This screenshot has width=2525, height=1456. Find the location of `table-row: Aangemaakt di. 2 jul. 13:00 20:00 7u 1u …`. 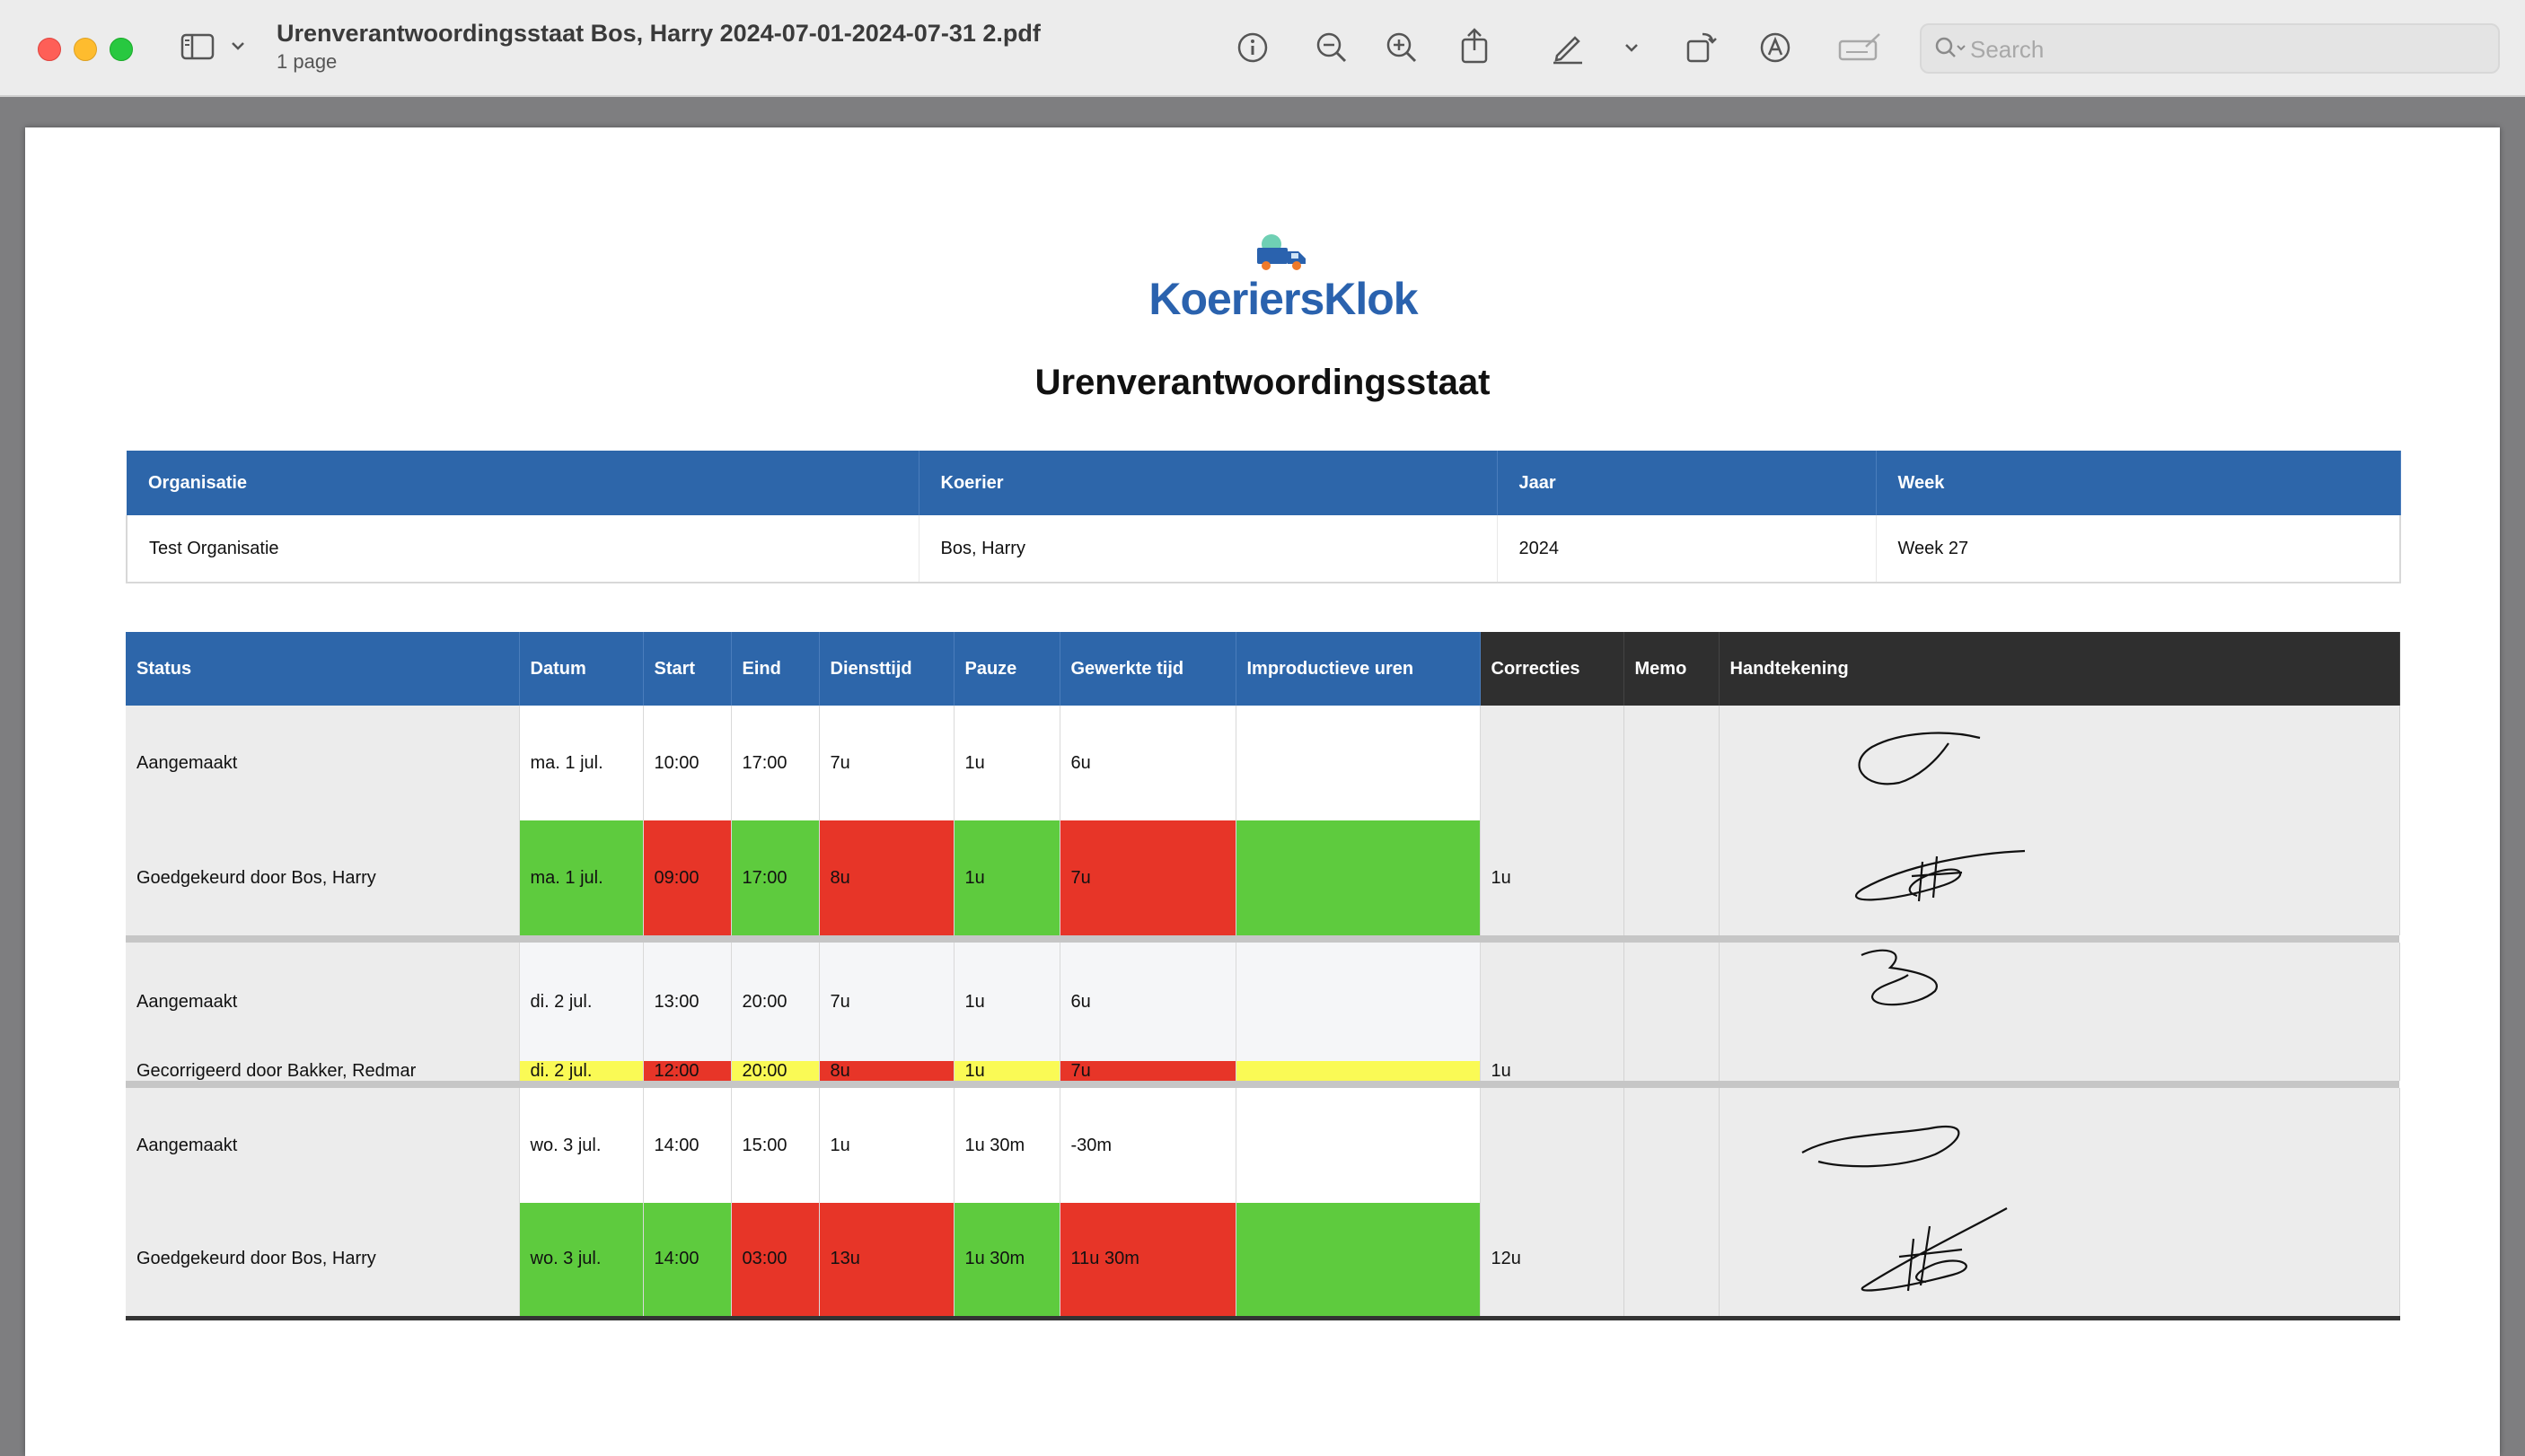

table-row: Aangemaakt di. 2 jul. 13:00 20:00 7u 1u … is located at coordinates (1263, 1002).